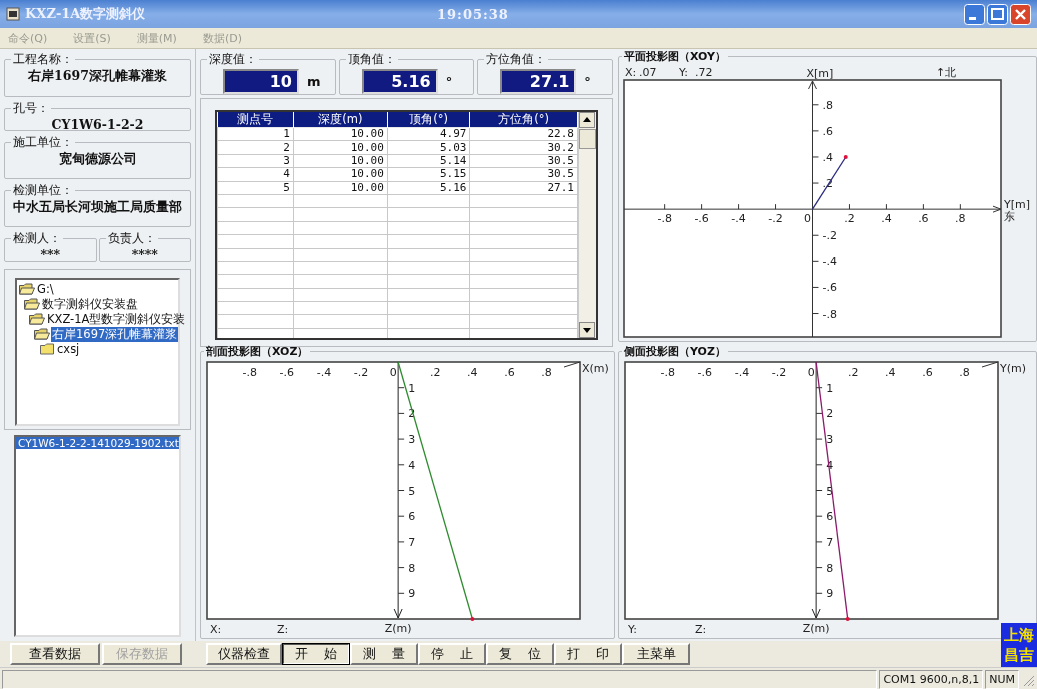  What do you see at coordinates (648, 72) in the screenshot?
I see `coordinate-value: .07` at bounding box center [648, 72].